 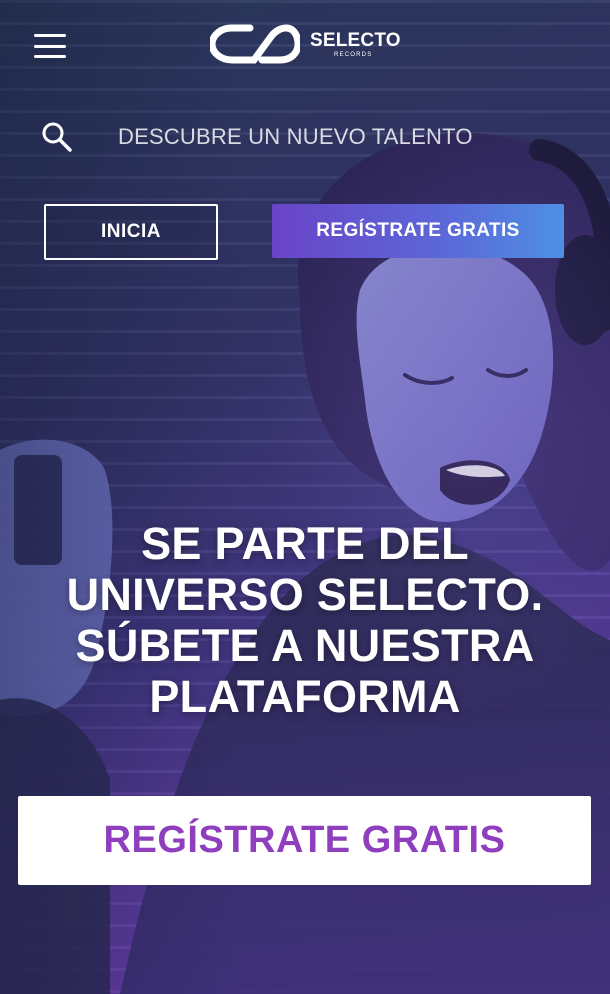 What do you see at coordinates (305, 594) in the screenshot?
I see `hero-line-2: UNIVERSO SELECTO.` at bounding box center [305, 594].